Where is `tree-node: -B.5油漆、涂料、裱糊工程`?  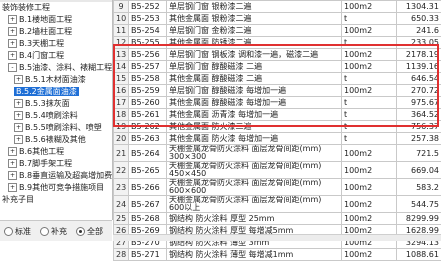 tree-node: -B.5油漆、涂料、裱糊工程 is located at coordinates (56, 68).